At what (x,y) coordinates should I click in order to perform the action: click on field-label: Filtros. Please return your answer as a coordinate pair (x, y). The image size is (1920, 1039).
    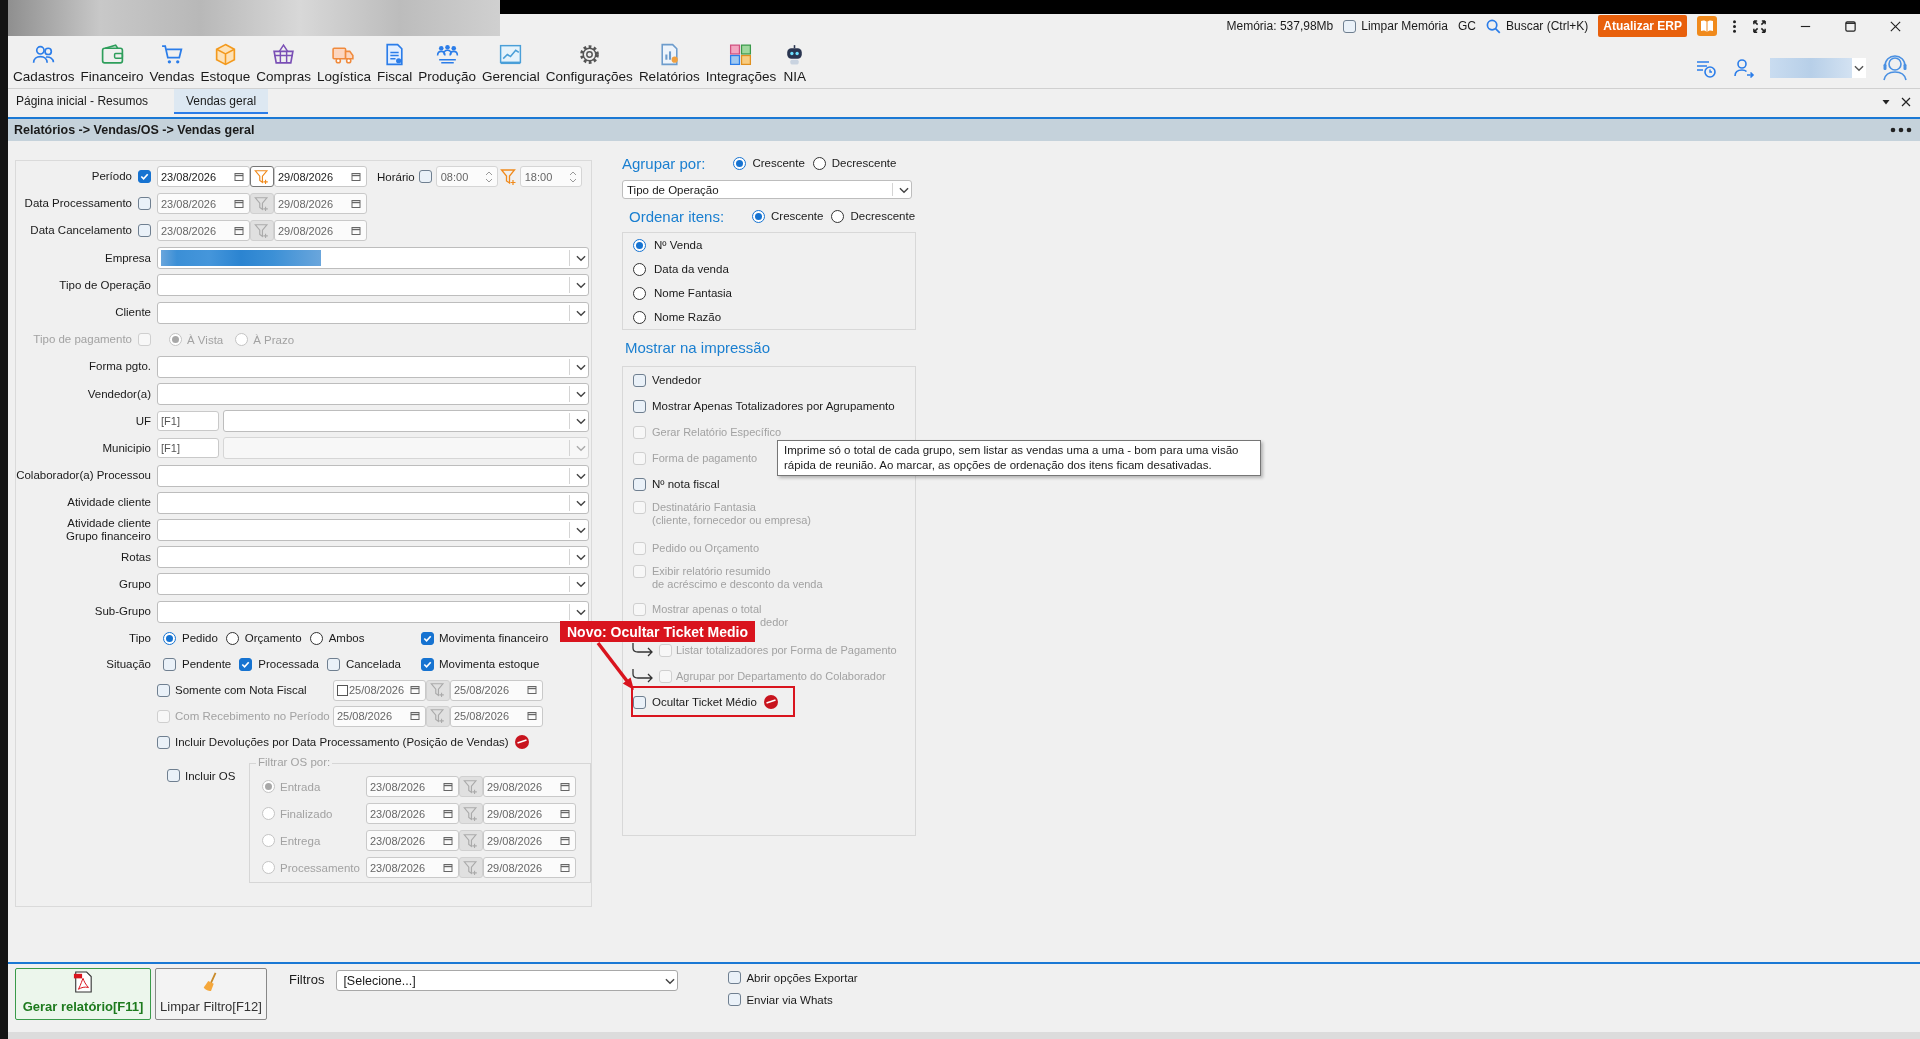
    Looking at the image, I should click on (307, 979).